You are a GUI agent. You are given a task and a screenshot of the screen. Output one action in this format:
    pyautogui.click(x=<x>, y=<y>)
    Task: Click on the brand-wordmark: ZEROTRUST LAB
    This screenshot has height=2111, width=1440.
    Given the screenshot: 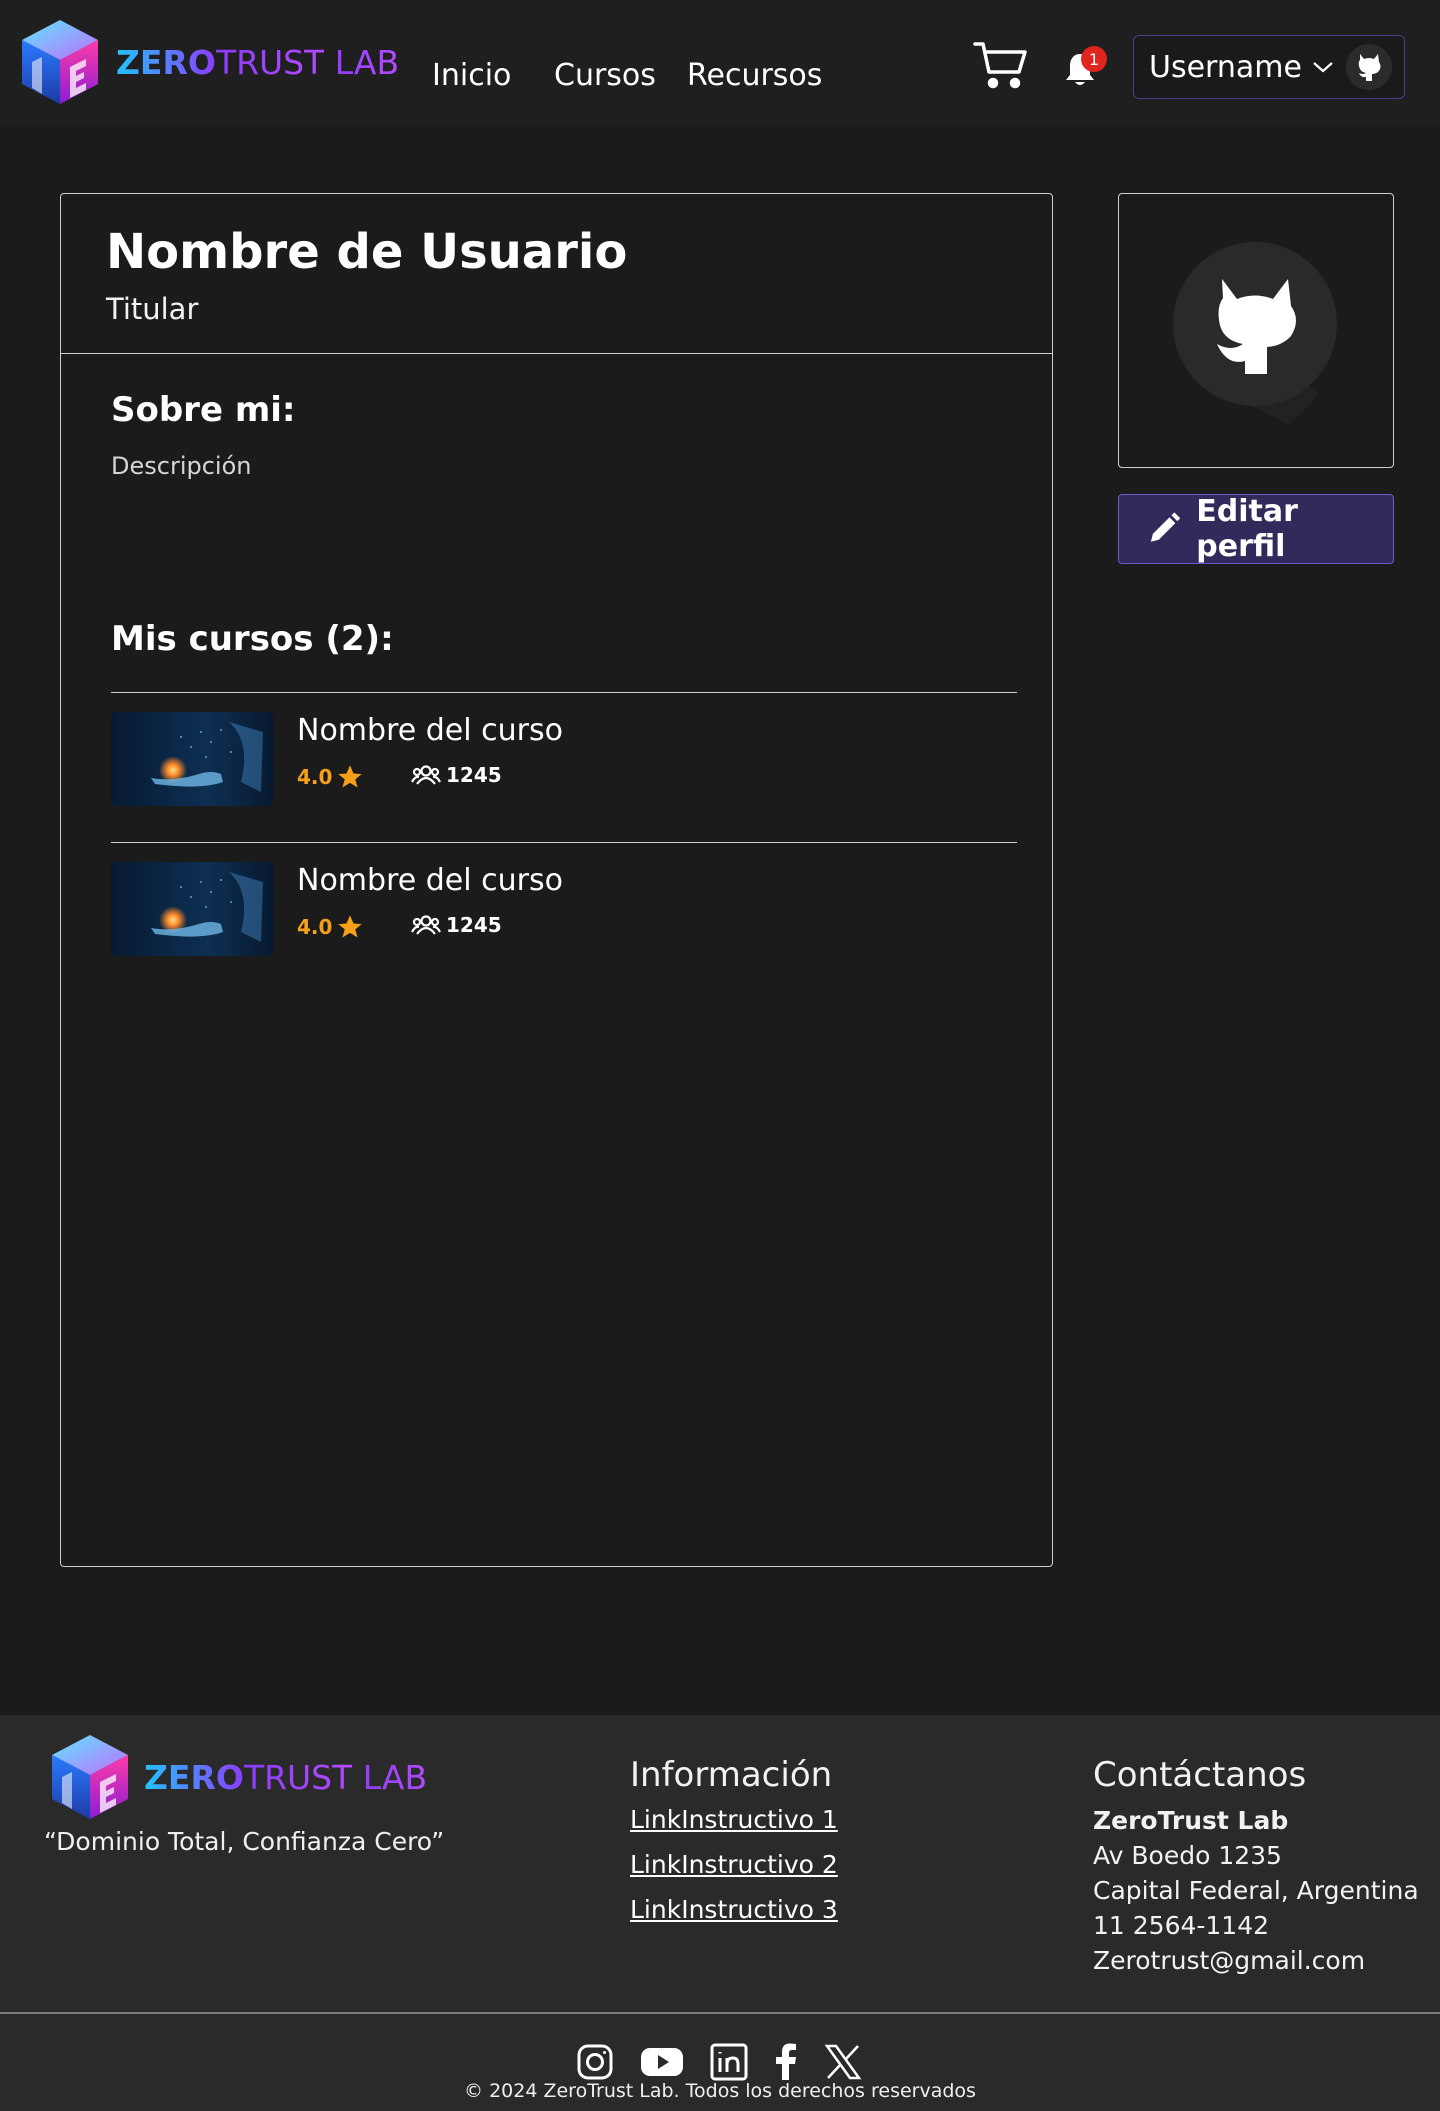 What is the action you would take?
    pyautogui.click(x=257, y=62)
    